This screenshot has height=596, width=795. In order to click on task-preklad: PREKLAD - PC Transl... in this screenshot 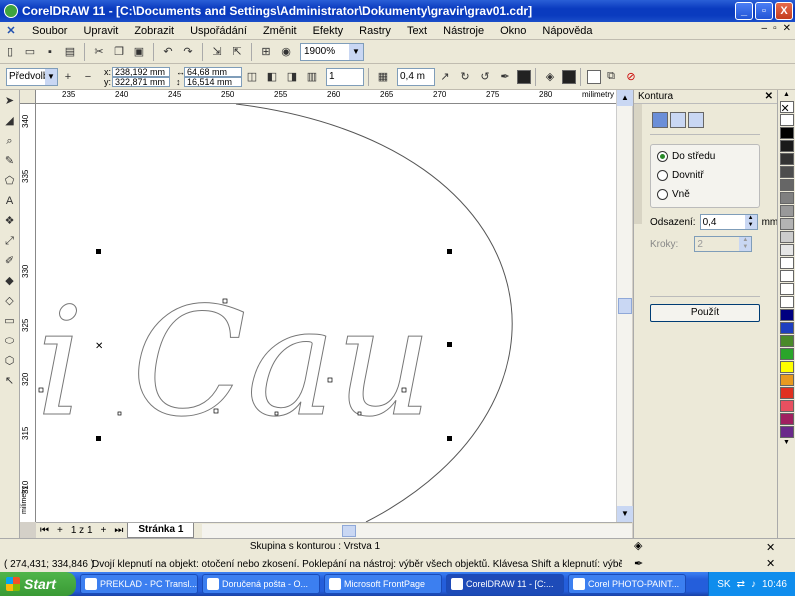, I will do `click(139, 584)`.